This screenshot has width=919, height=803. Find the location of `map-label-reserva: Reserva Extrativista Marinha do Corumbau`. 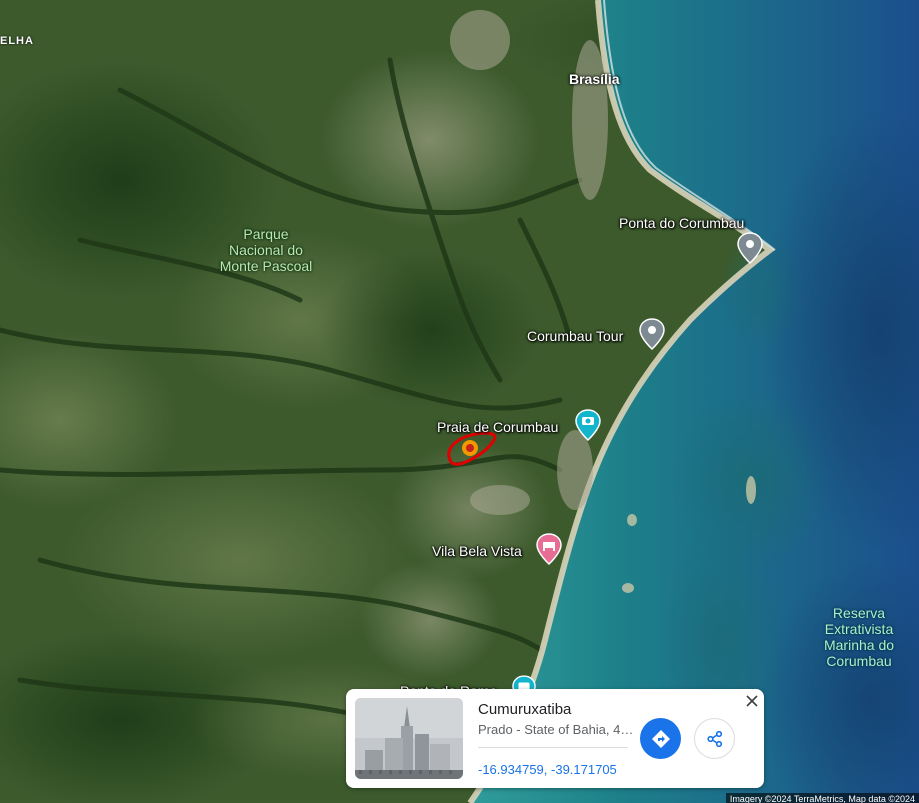

map-label-reserva: Reserva Extrativista Marinha do Corumbau is located at coordinates (859, 637).